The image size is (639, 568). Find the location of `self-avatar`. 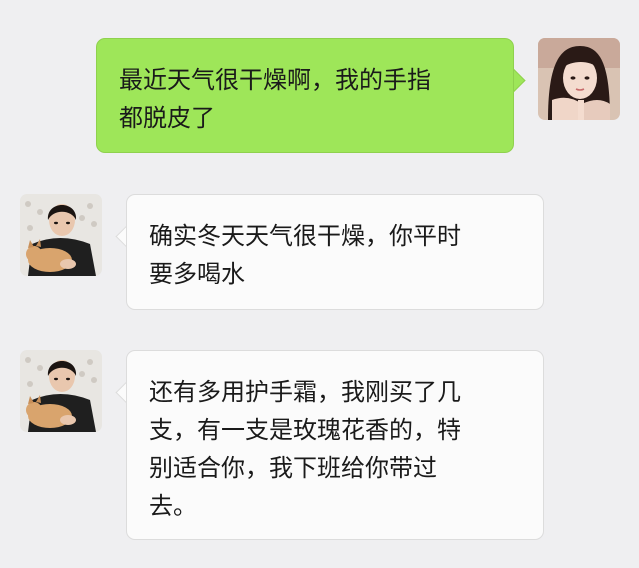

self-avatar is located at coordinates (579, 79).